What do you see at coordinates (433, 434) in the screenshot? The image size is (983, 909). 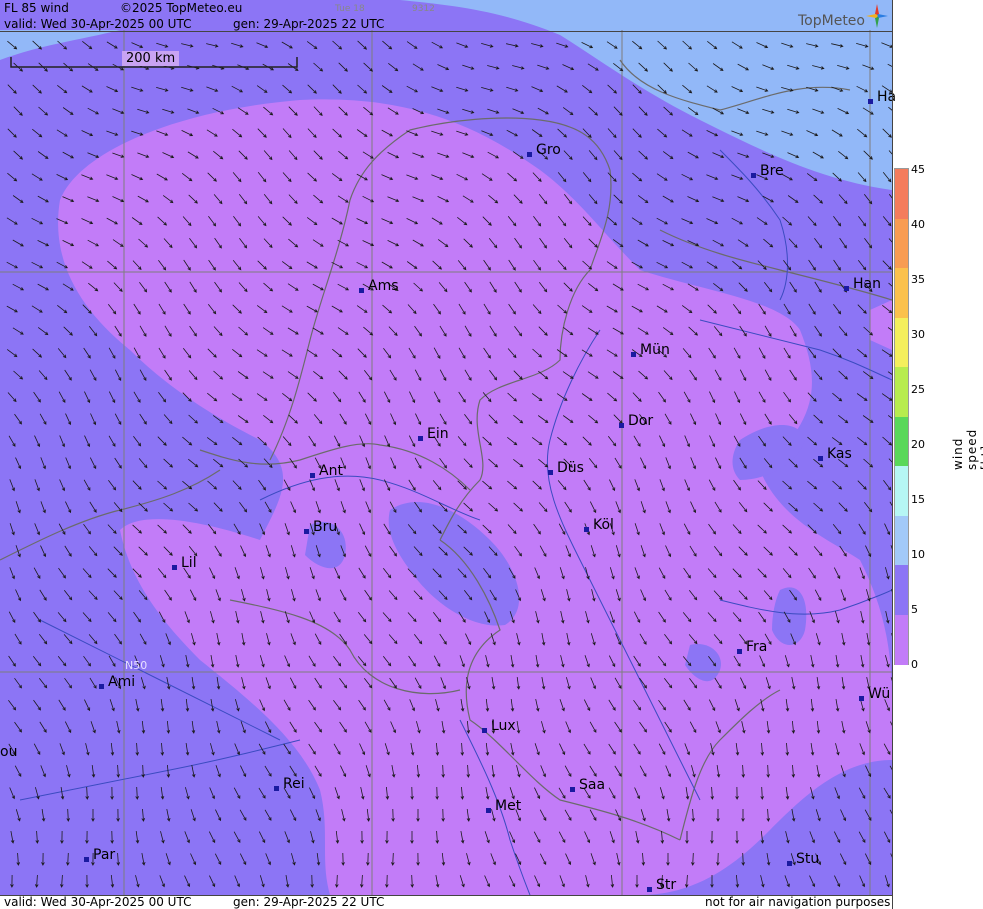 I see `city-marker: Ein` at bounding box center [433, 434].